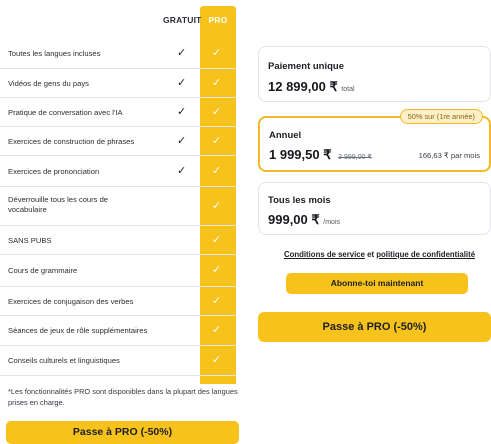  I want to click on plan-title: Annuel, so click(285, 135).